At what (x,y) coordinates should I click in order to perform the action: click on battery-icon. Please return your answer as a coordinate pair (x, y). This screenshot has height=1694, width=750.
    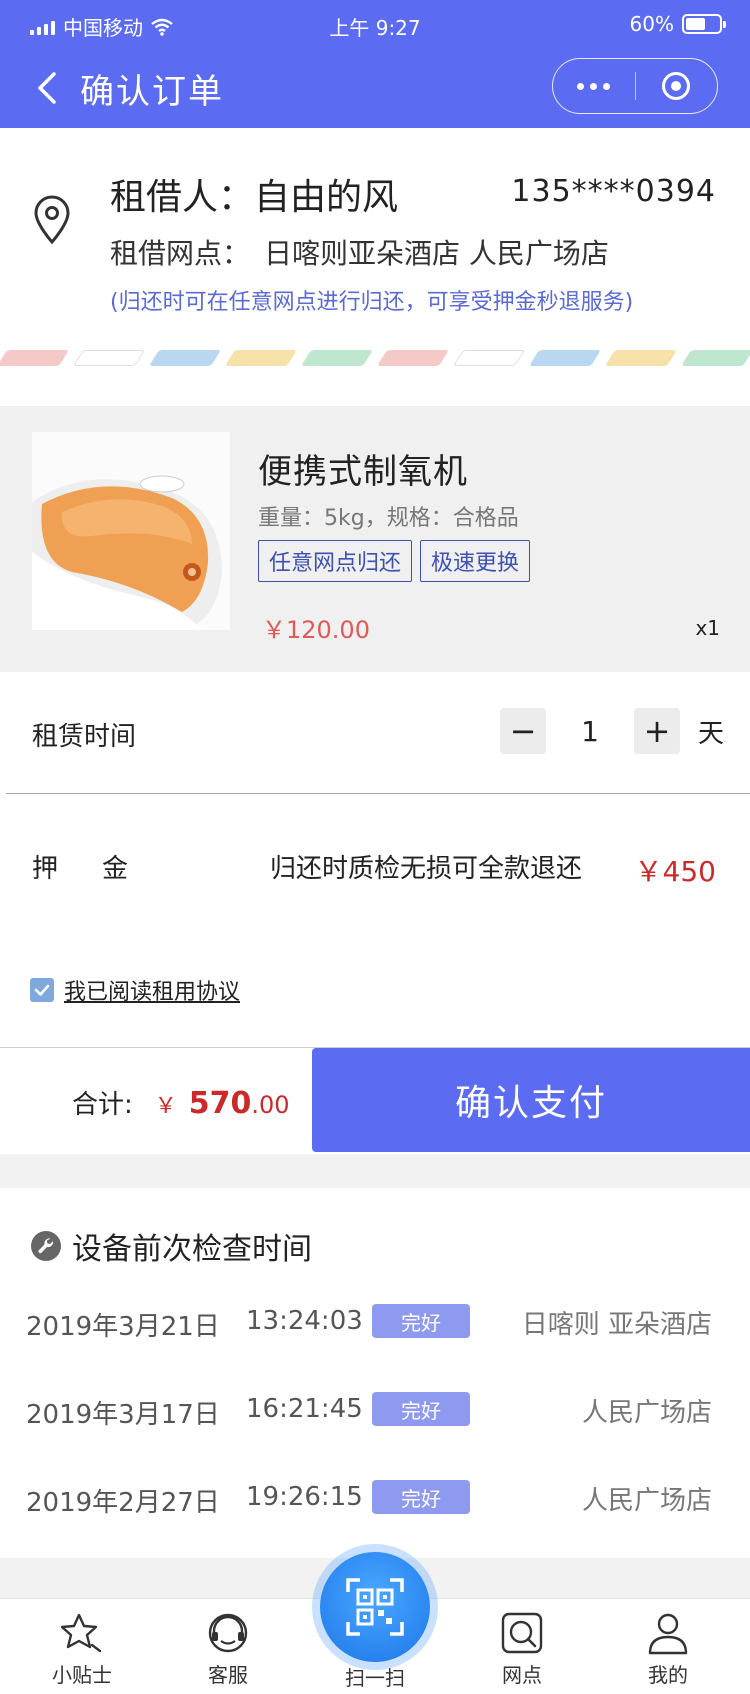
    Looking at the image, I should click on (704, 24).